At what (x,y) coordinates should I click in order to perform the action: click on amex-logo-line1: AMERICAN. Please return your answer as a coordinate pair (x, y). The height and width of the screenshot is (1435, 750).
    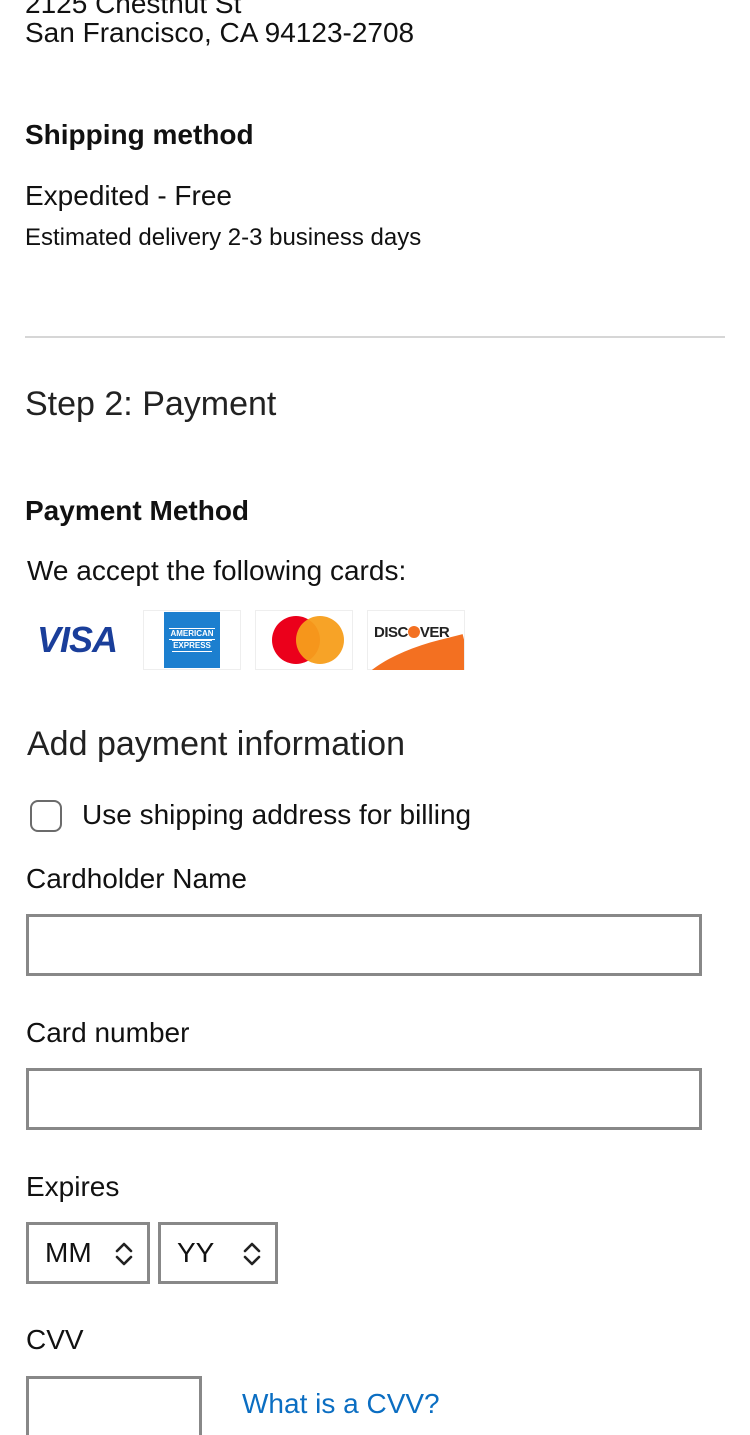
    Looking at the image, I should click on (192, 634).